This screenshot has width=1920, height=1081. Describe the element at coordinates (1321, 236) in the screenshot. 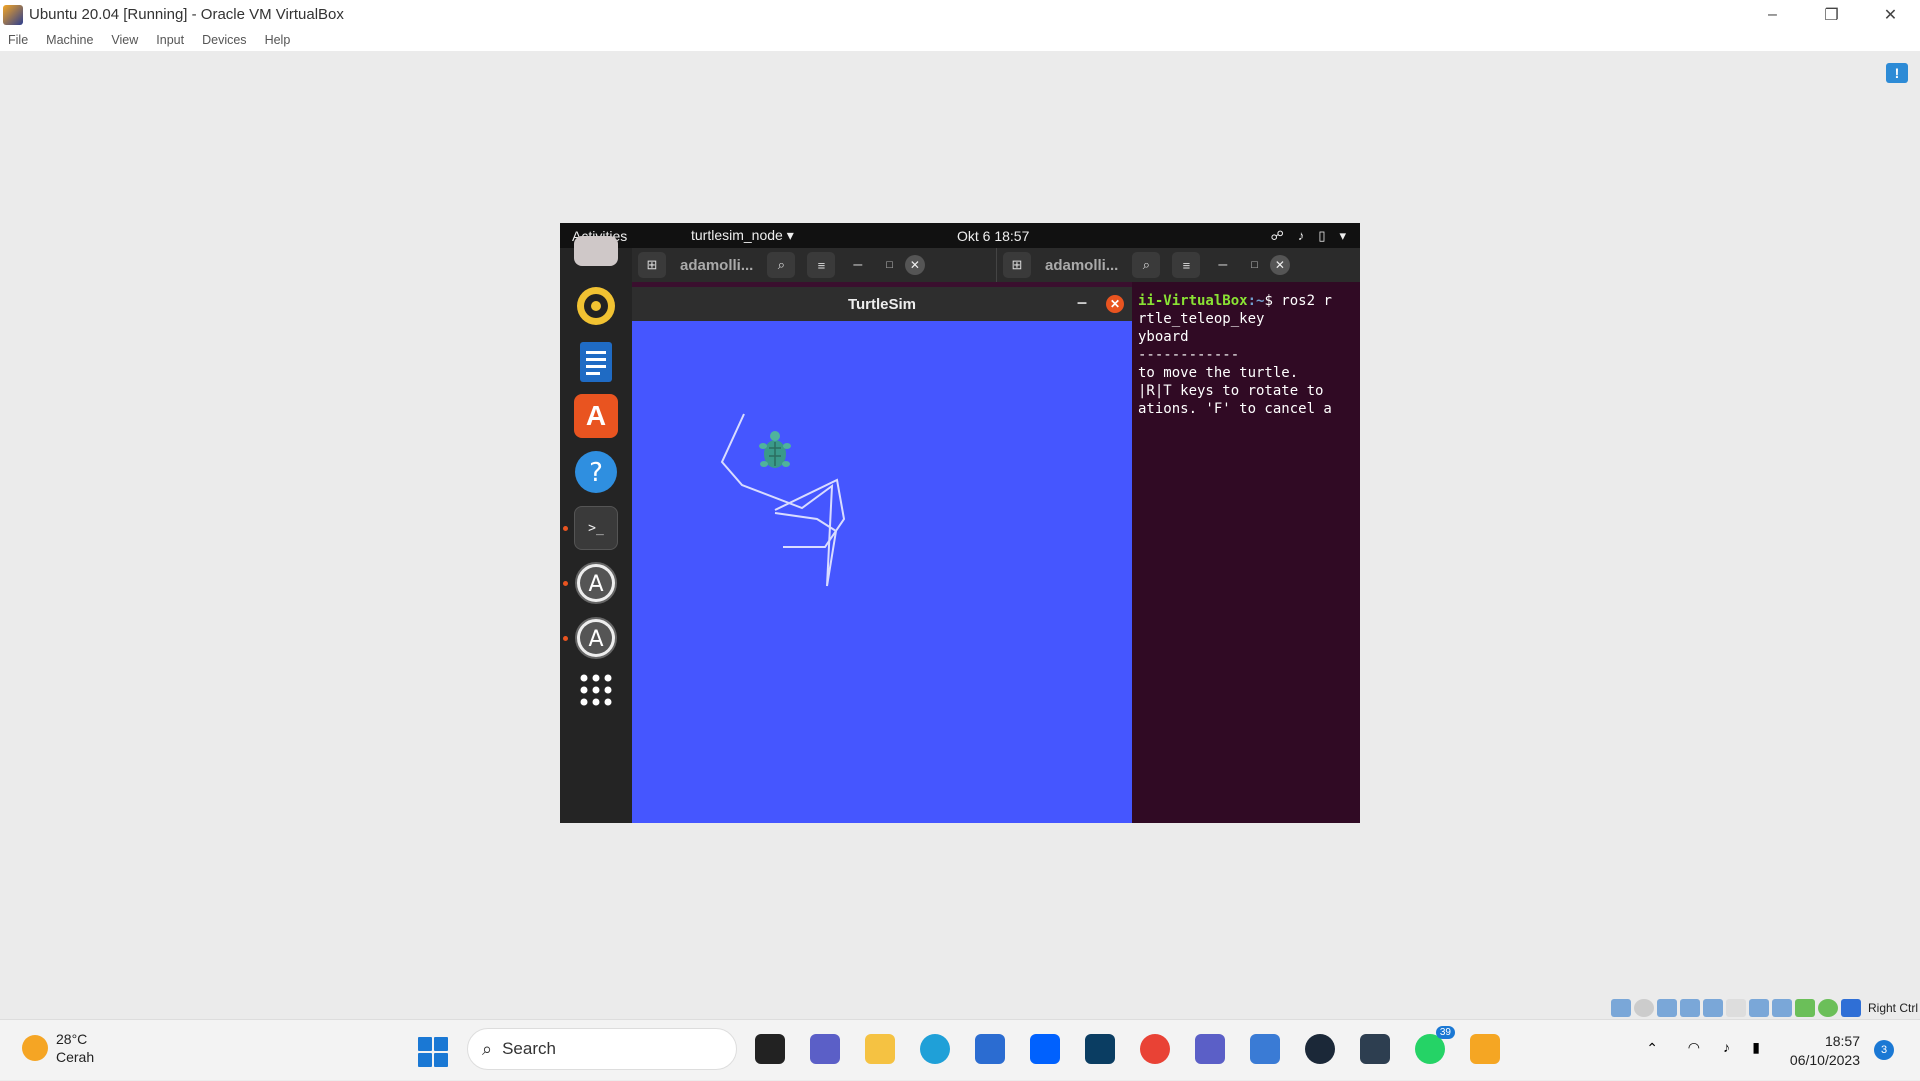

I see `battery-icon: ▯` at that location.